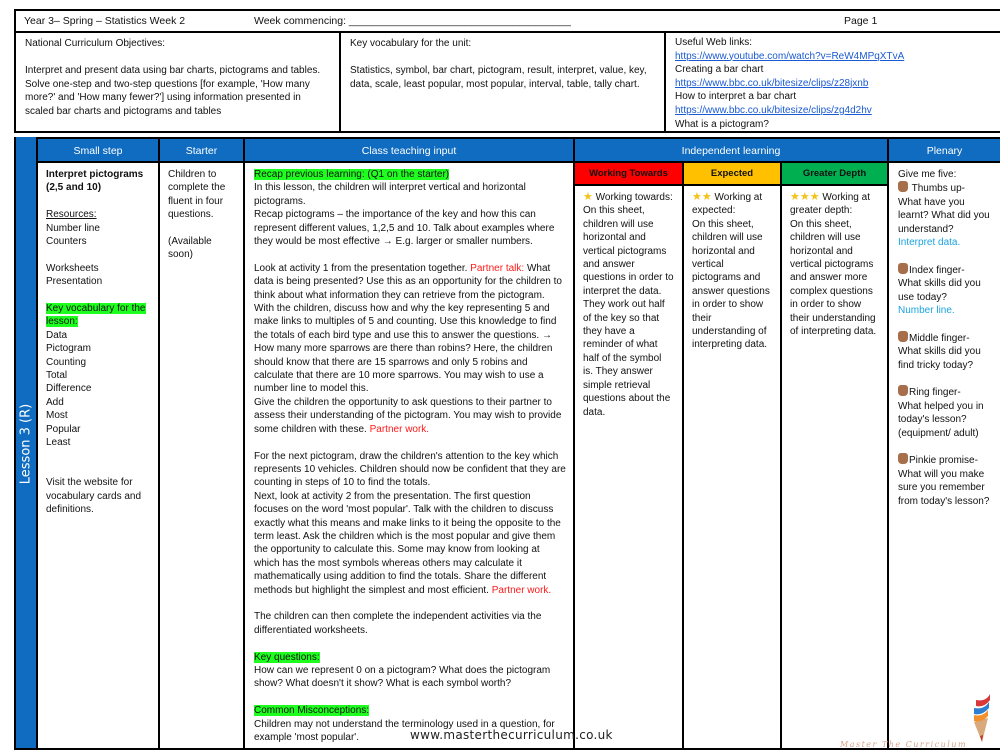 The height and width of the screenshot is (750, 1000). I want to click on vocab-item: Least, so click(58, 443).